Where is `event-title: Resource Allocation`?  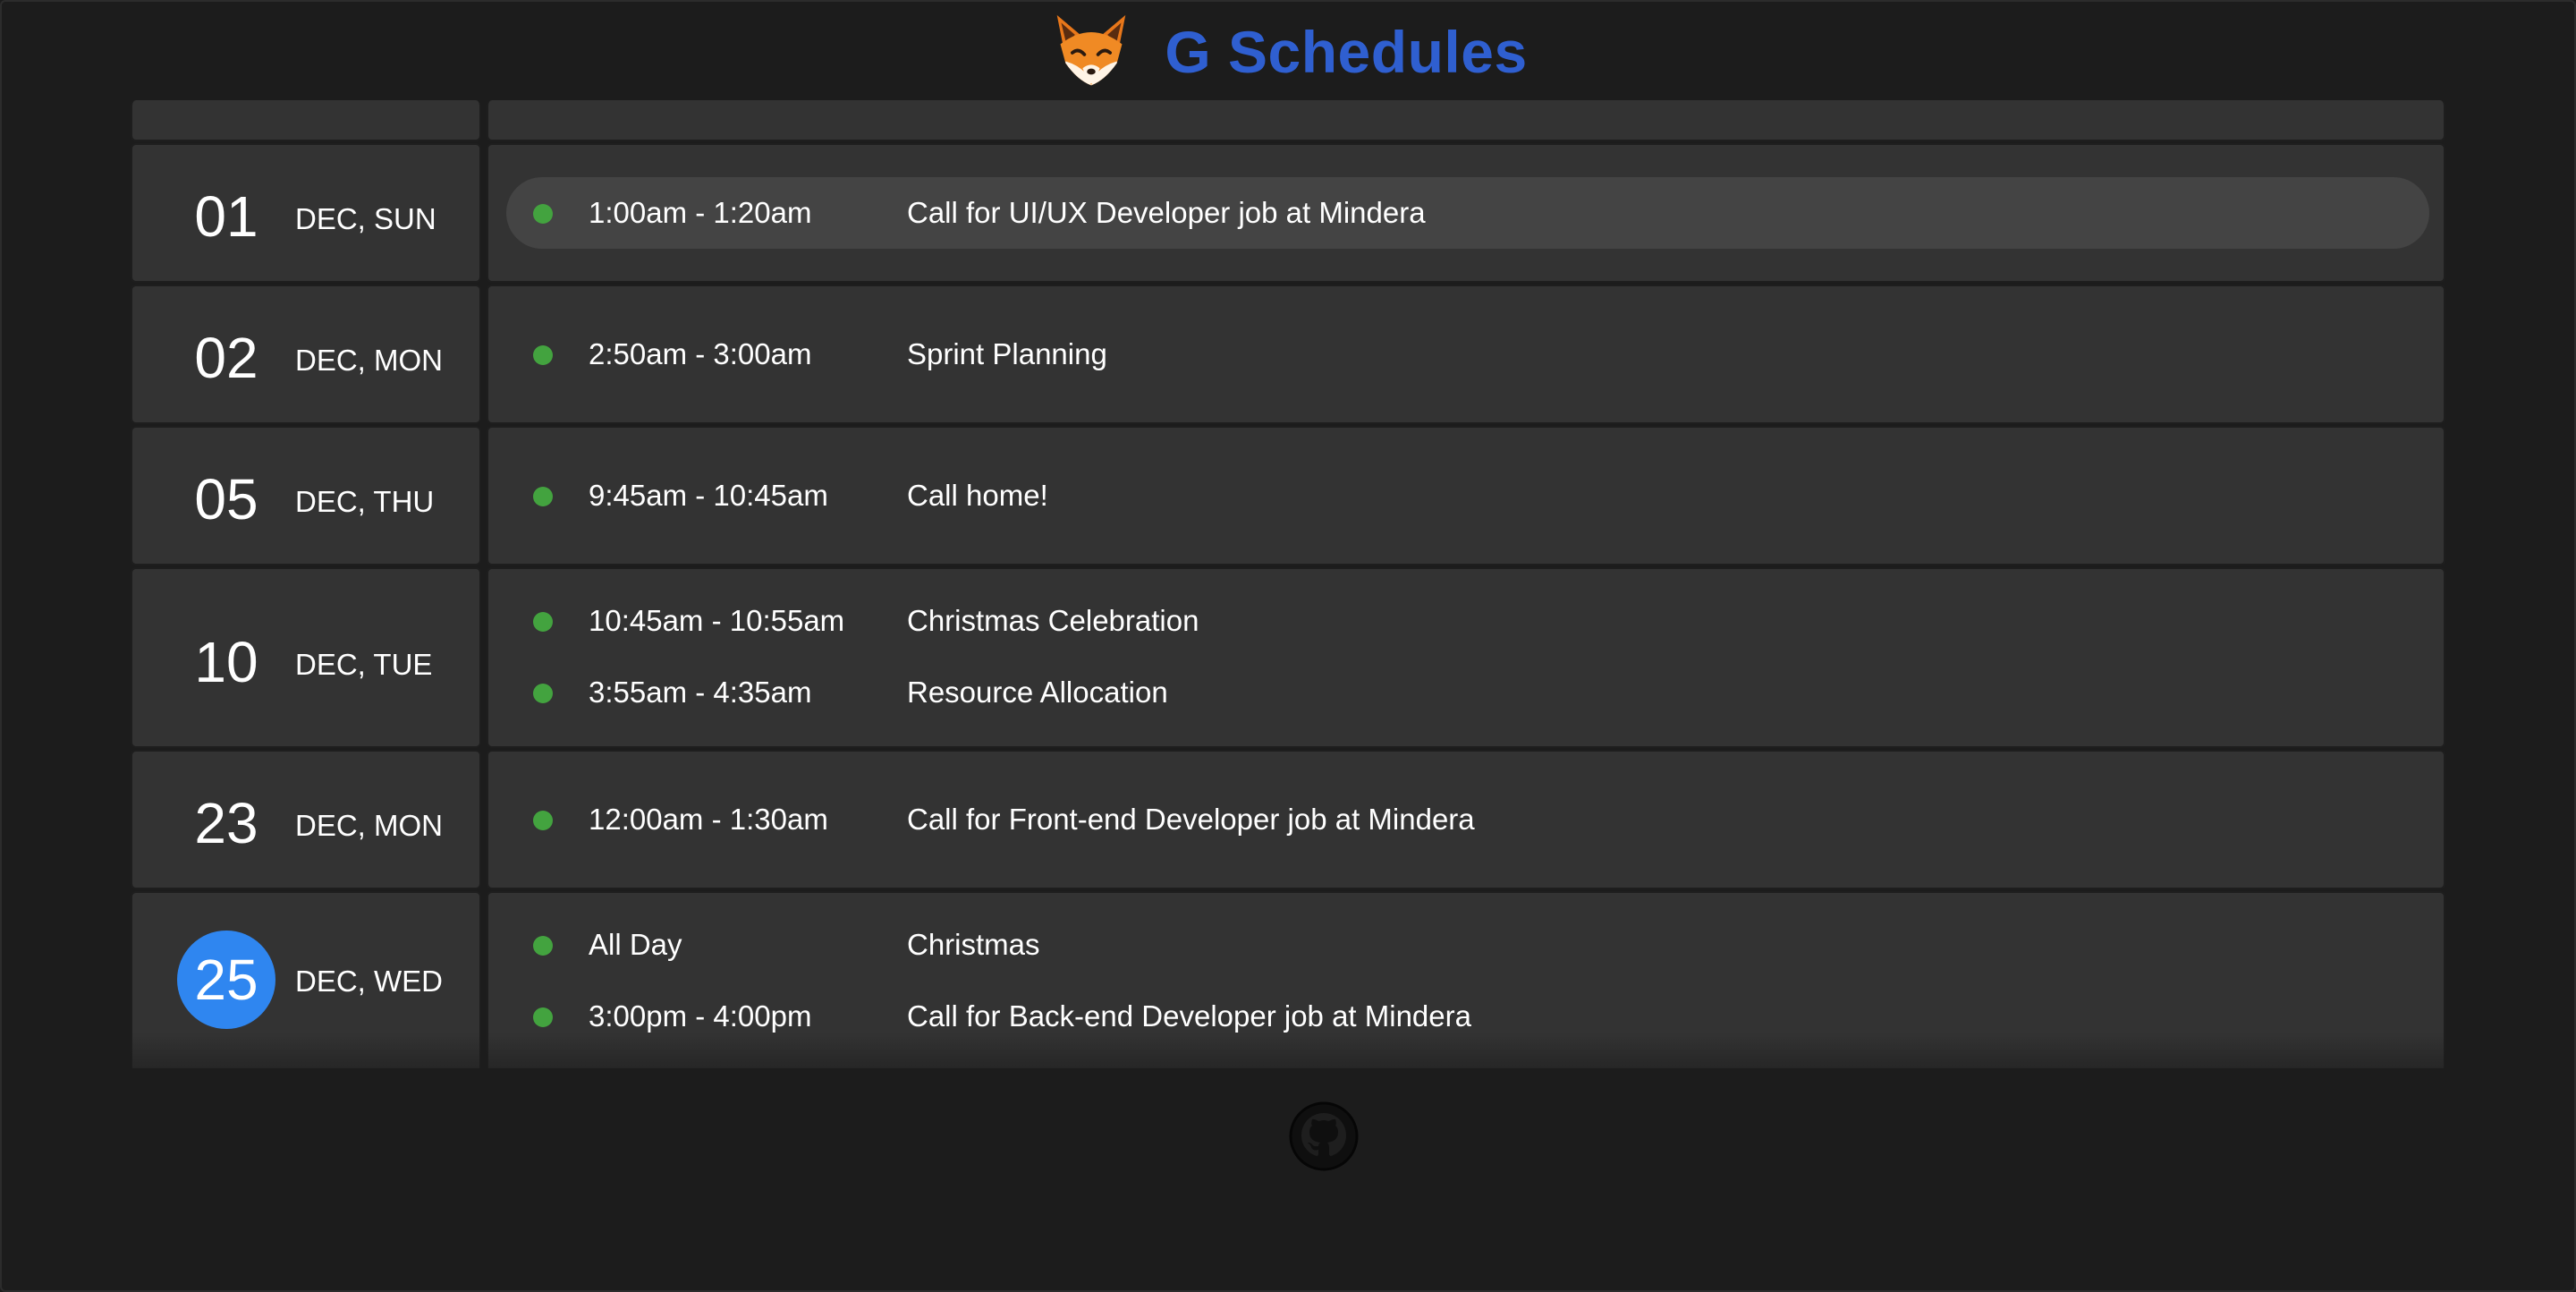 event-title: Resource Allocation is located at coordinates (1037, 692).